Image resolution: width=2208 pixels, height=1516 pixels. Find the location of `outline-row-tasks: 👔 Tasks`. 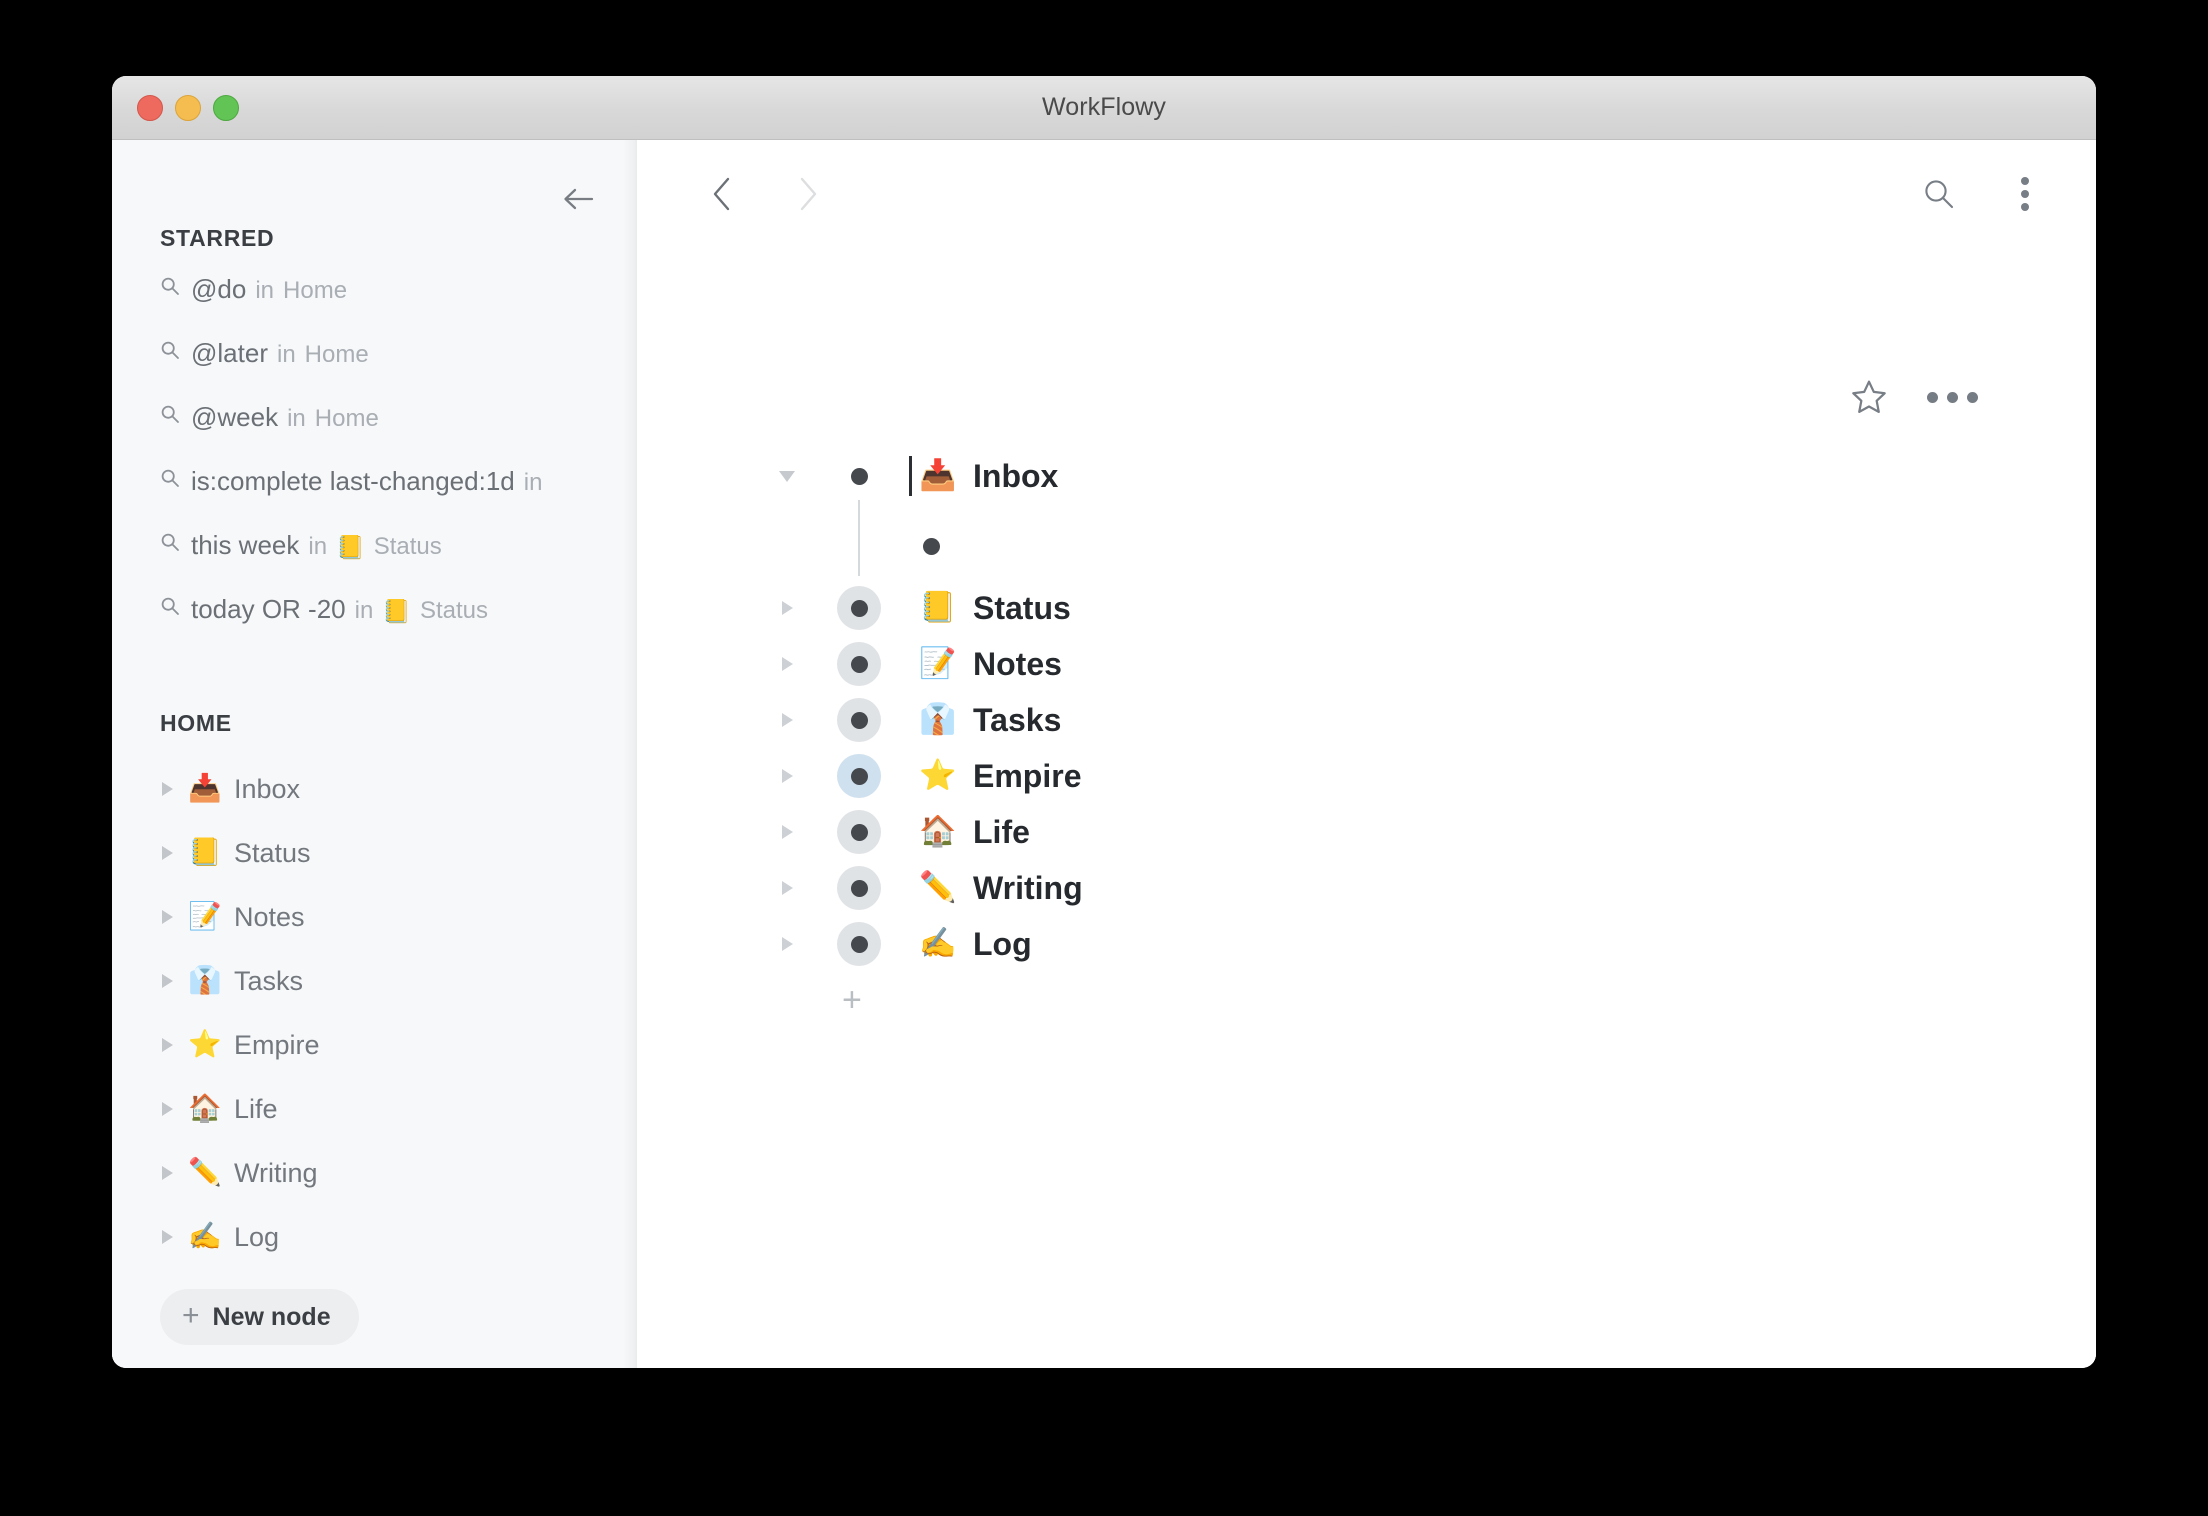

outline-row-tasks: 👔 Tasks is located at coordinates (1366, 720).